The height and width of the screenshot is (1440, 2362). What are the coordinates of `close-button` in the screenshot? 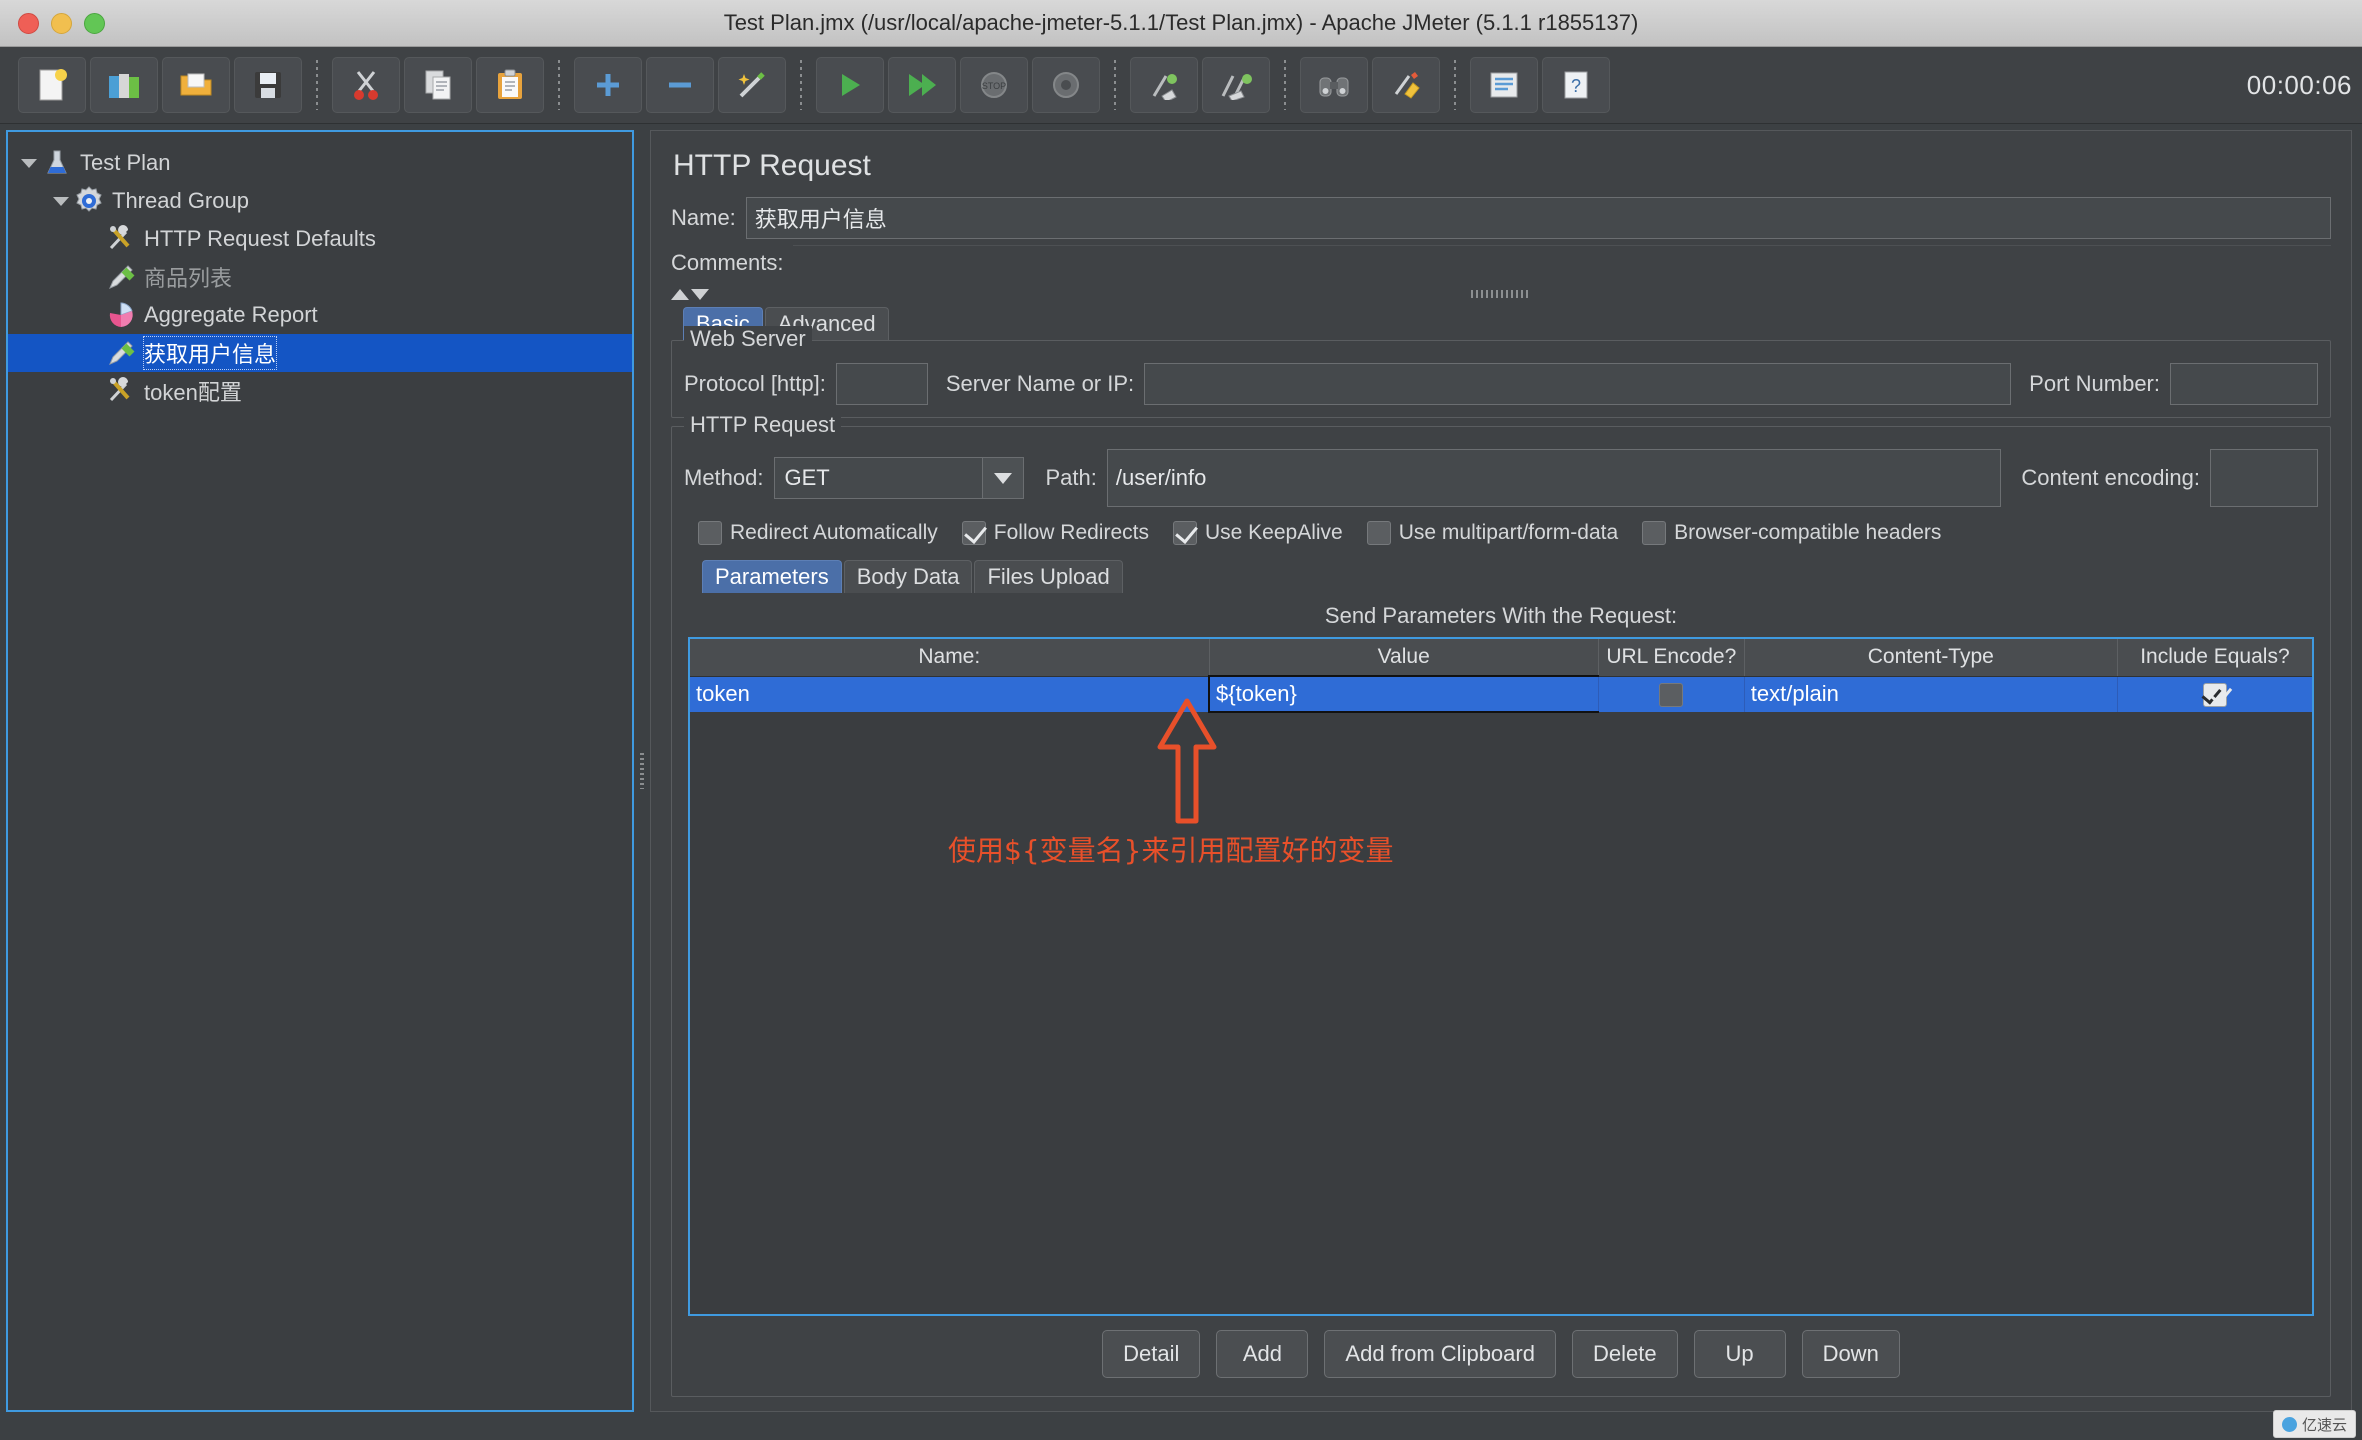 It's located at (28, 23).